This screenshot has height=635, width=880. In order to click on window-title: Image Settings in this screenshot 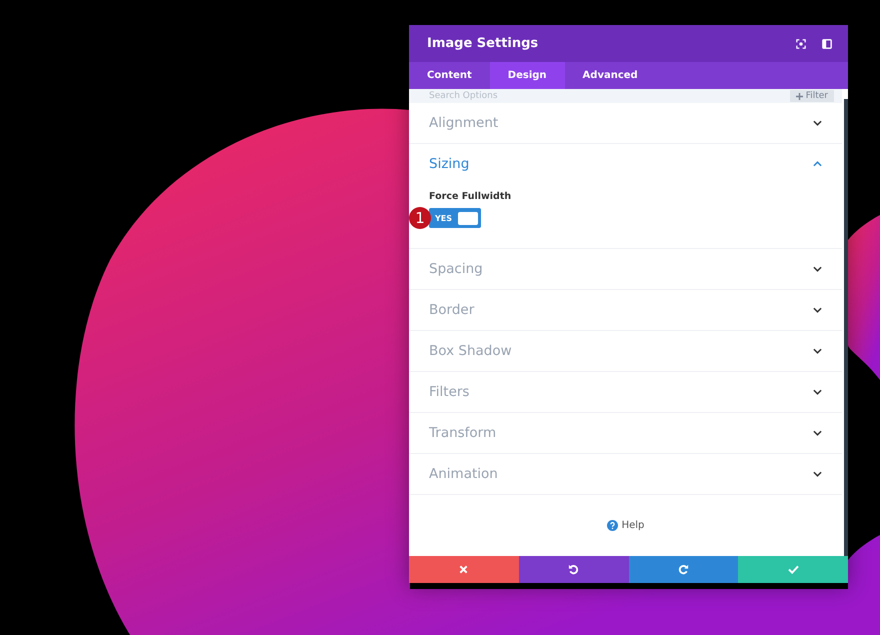, I will do `click(483, 43)`.